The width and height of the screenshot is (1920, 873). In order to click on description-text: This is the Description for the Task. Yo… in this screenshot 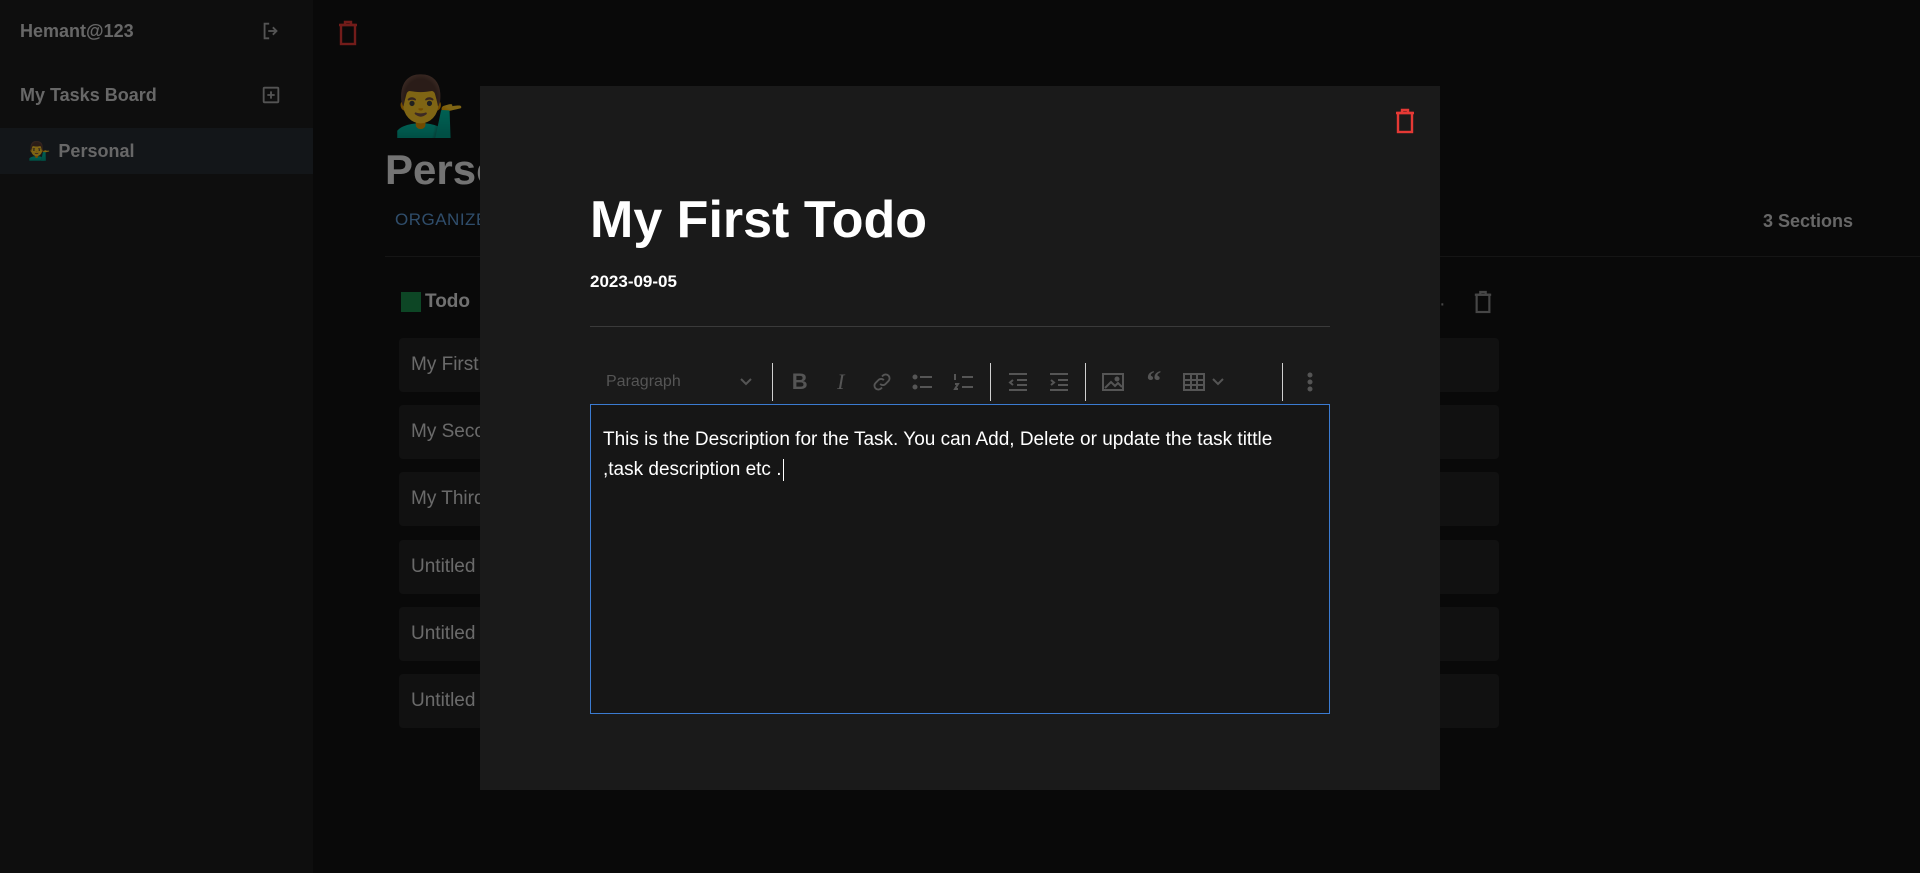, I will do `click(938, 454)`.